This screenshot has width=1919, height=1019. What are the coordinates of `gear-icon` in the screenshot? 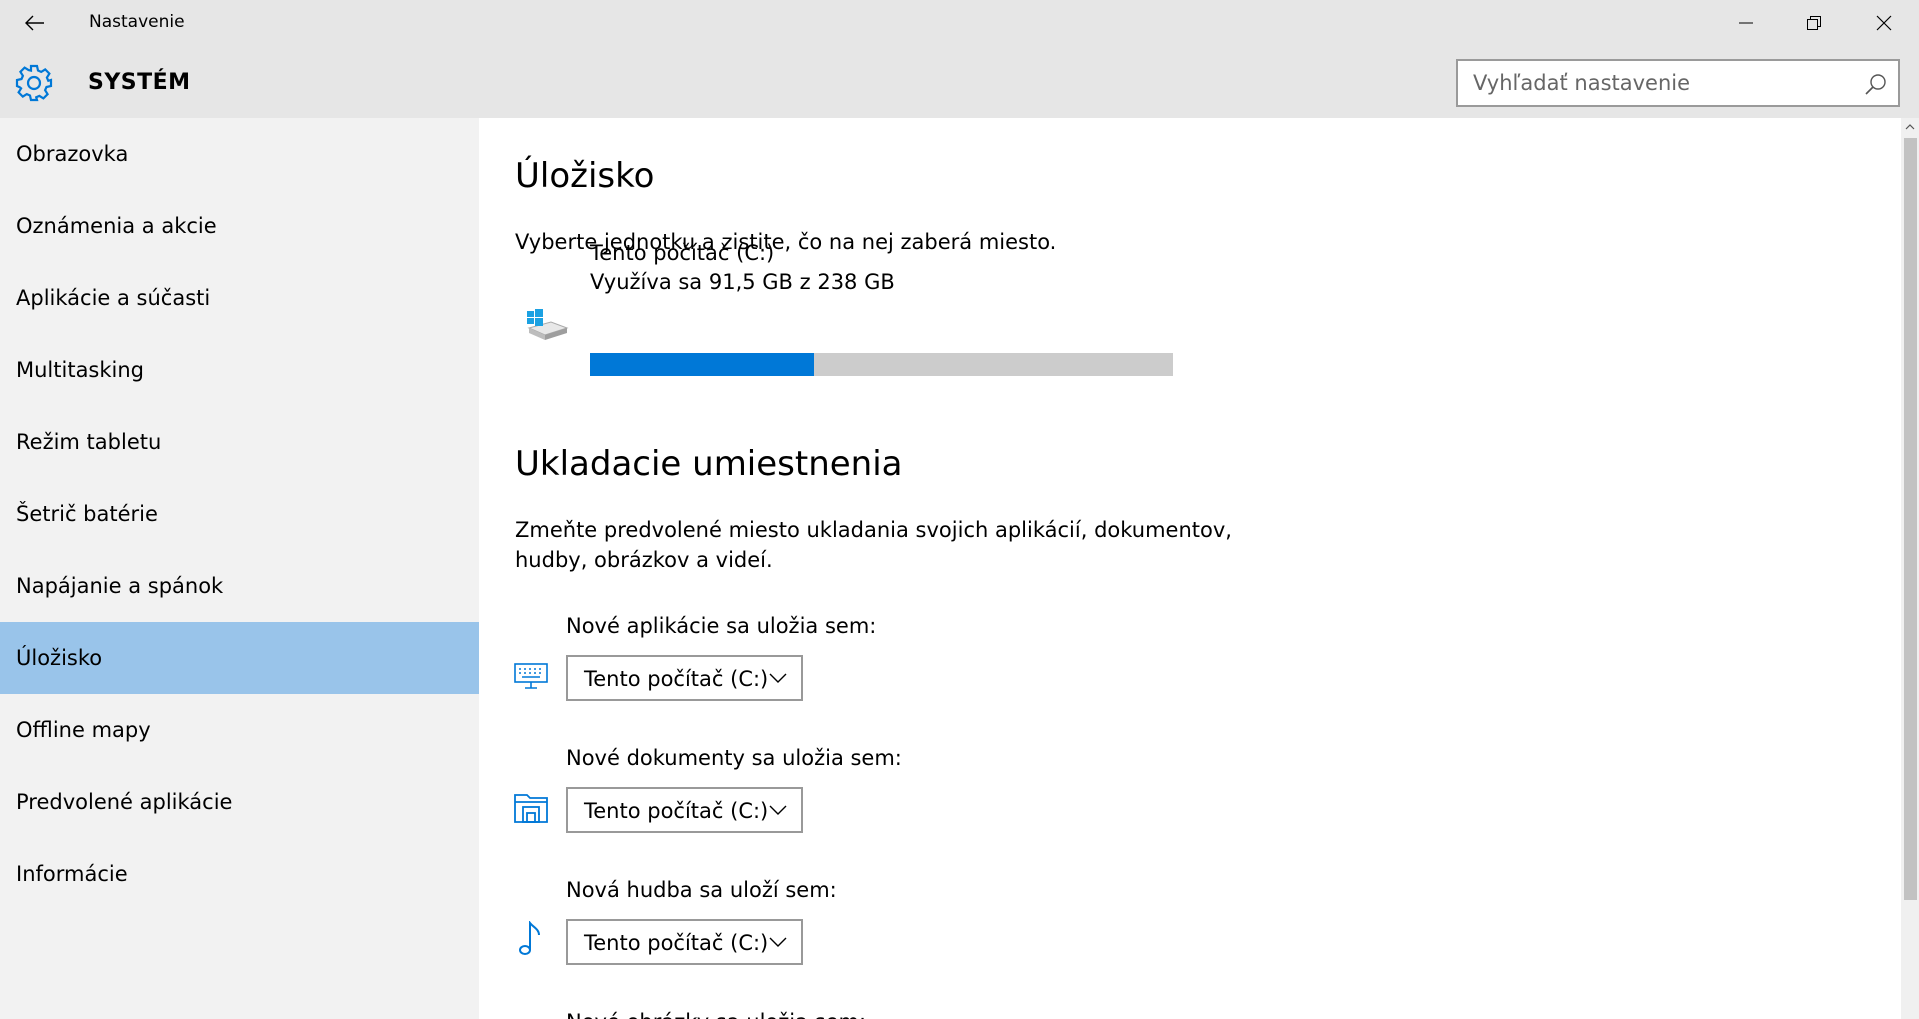 It's located at (34, 83).